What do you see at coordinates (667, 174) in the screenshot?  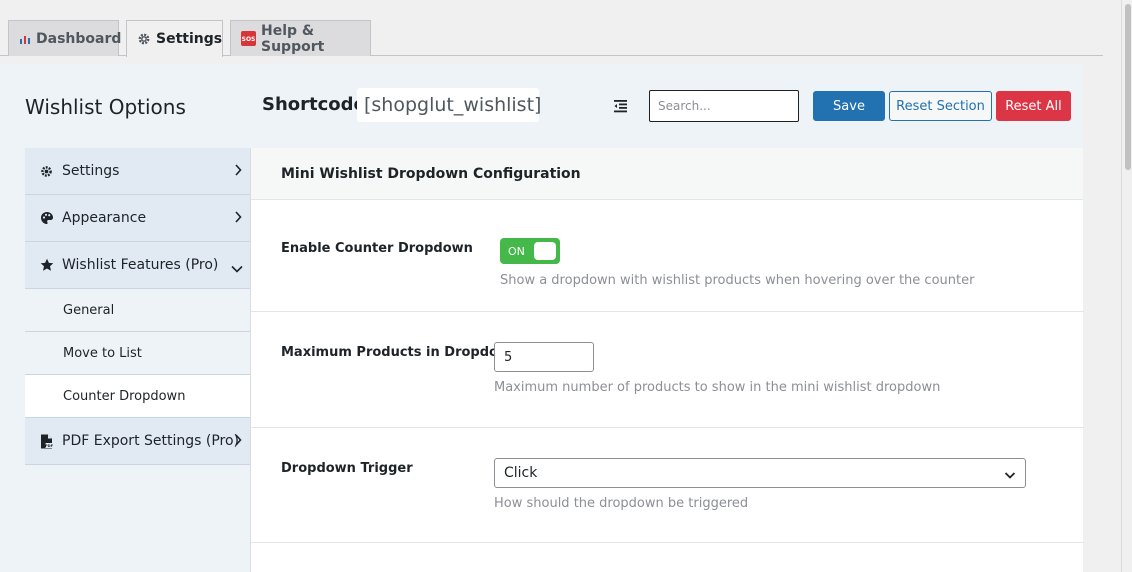 I see `section-title: Mini Wishlist Dropdown Configuration` at bounding box center [667, 174].